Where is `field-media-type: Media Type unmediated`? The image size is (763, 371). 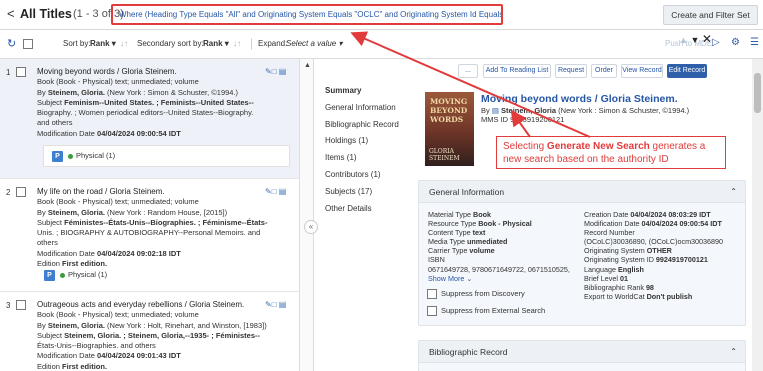
field-media-type: Media Type unmediated is located at coordinates (468, 242).